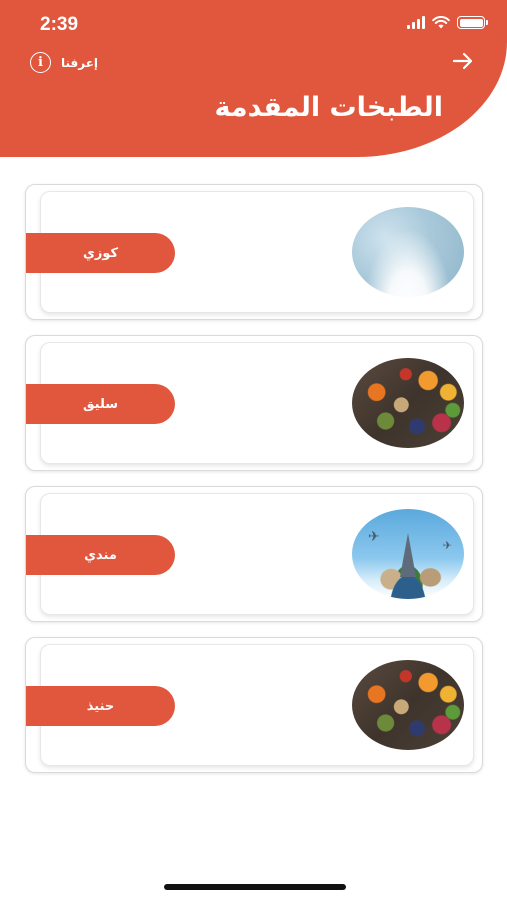  I want to click on status-icons, so click(447, 22).